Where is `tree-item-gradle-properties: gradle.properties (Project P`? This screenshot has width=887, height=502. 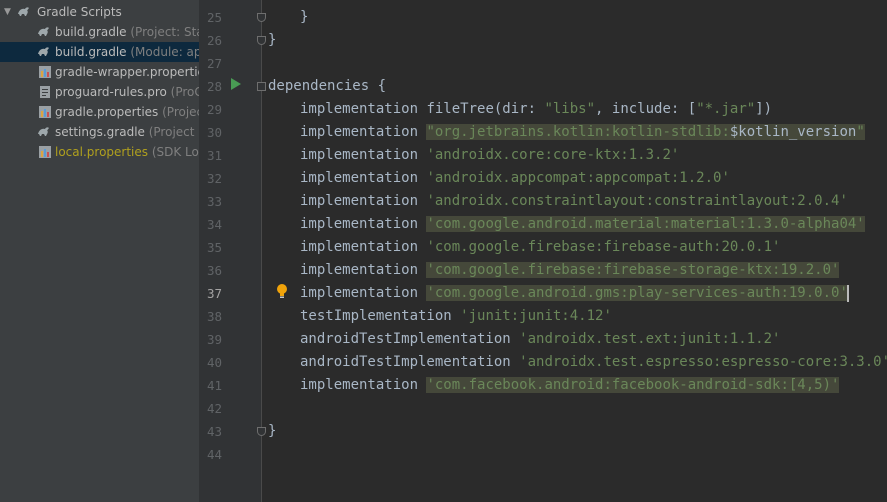 tree-item-gradle-properties: gradle.properties (Project P is located at coordinates (99, 112).